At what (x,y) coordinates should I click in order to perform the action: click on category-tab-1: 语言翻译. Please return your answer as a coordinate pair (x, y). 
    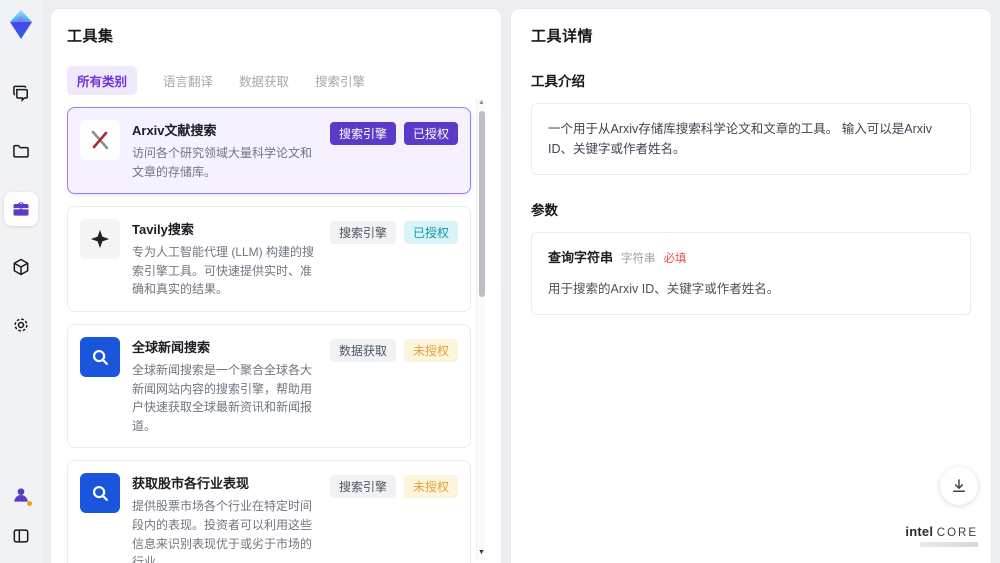
    Looking at the image, I should click on (188, 80).